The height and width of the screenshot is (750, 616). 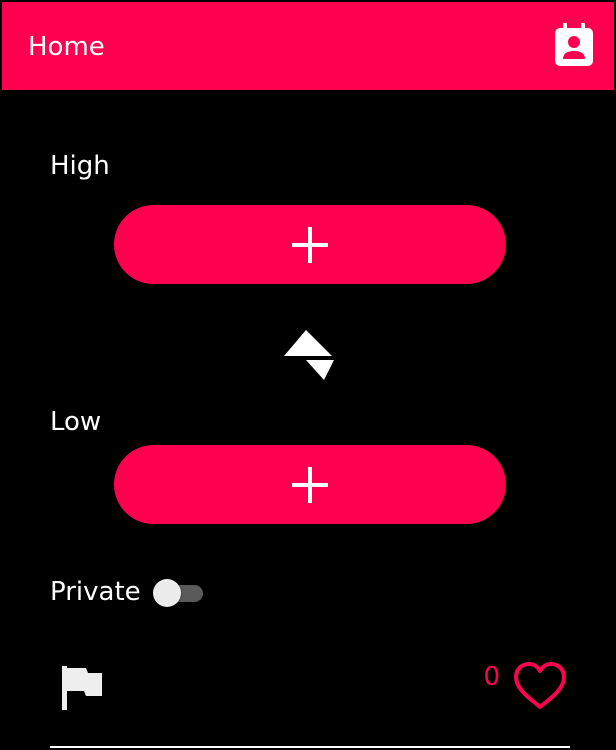 What do you see at coordinates (308, 46) in the screenshot?
I see `app-bar: Home` at bounding box center [308, 46].